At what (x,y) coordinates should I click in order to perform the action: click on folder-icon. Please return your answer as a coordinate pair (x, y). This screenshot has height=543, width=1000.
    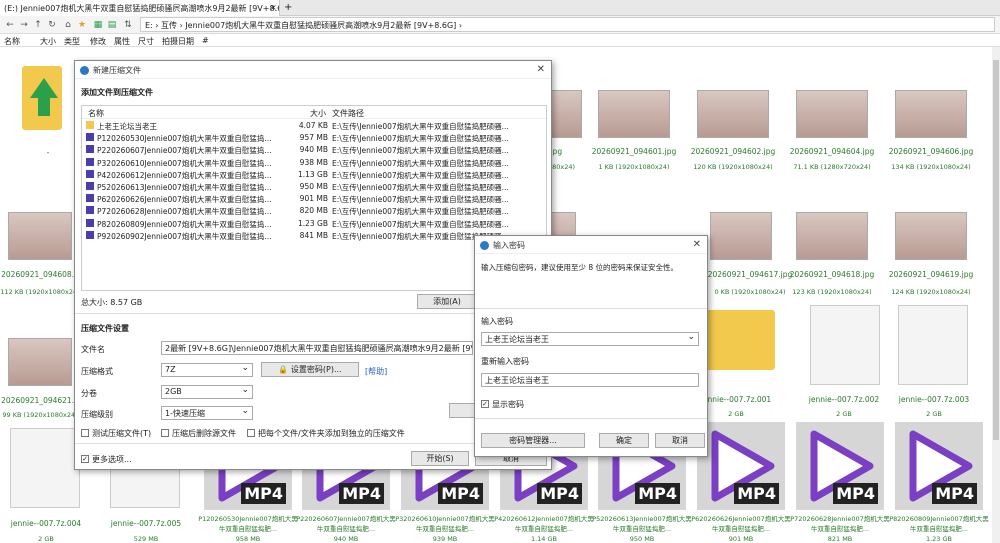
    Looking at the image, I should click on (740, 340).